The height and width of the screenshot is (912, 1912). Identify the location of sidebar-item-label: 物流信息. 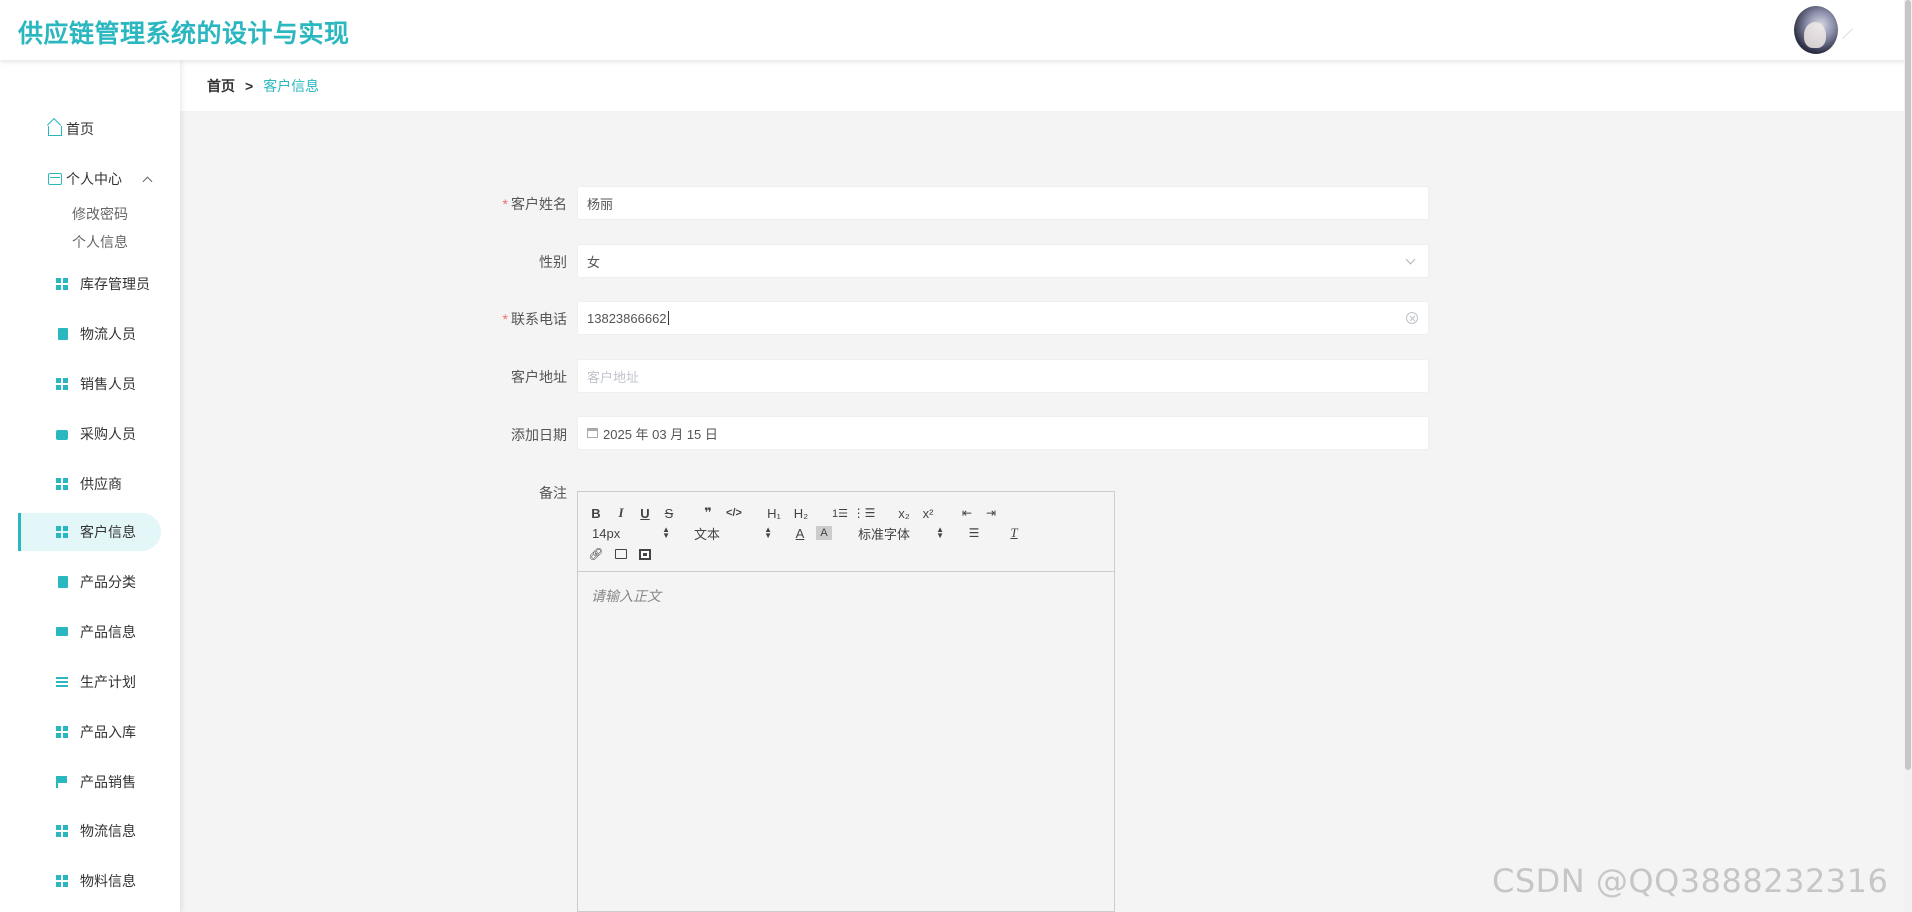
(108, 831).